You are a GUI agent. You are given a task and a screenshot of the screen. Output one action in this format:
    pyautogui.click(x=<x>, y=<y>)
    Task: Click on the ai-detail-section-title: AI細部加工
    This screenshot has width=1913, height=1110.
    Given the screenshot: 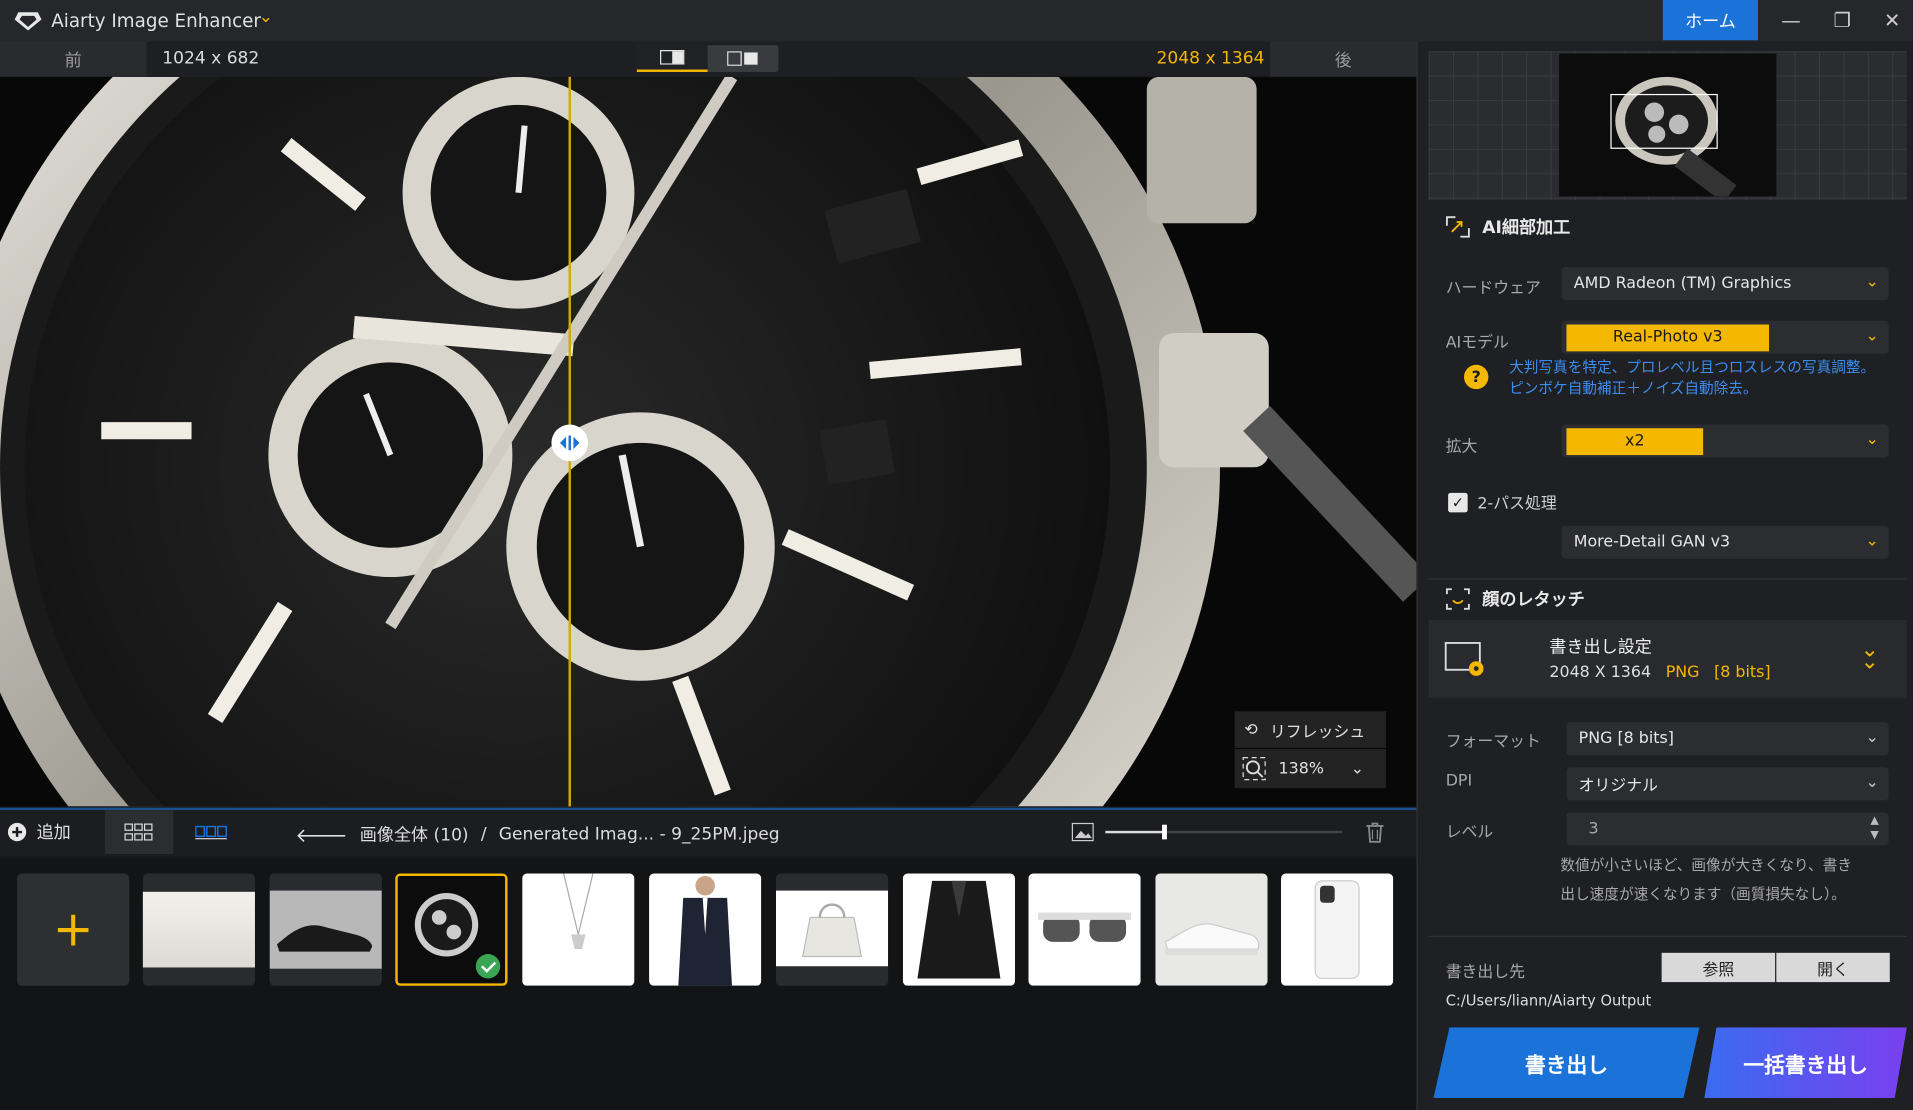 What is the action you would take?
    pyautogui.click(x=1508, y=227)
    